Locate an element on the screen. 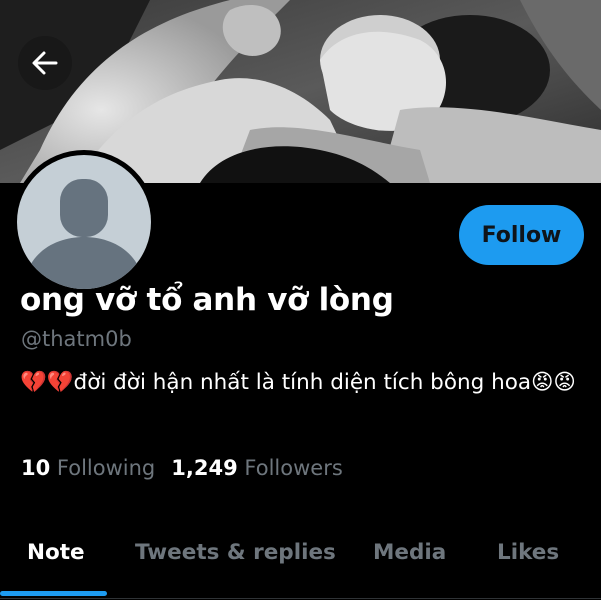 The width and height of the screenshot is (601, 600). tab-tweets-and-replies: Tweets & replies is located at coordinates (235, 552).